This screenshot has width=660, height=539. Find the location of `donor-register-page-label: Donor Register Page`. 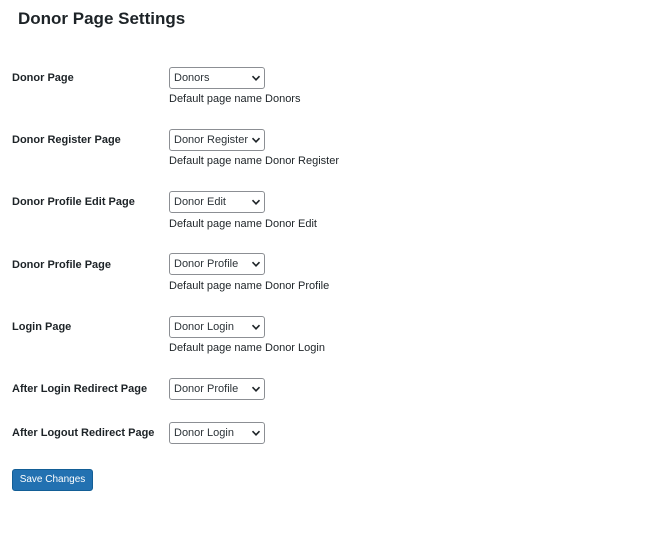

donor-register-page-label: Donor Register Page is located at coordinates (66, 140).